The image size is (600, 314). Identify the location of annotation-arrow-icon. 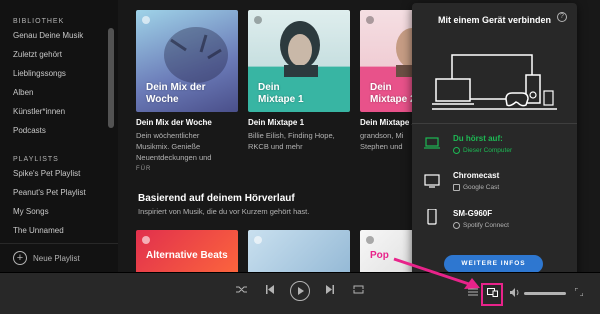
(436, 273).